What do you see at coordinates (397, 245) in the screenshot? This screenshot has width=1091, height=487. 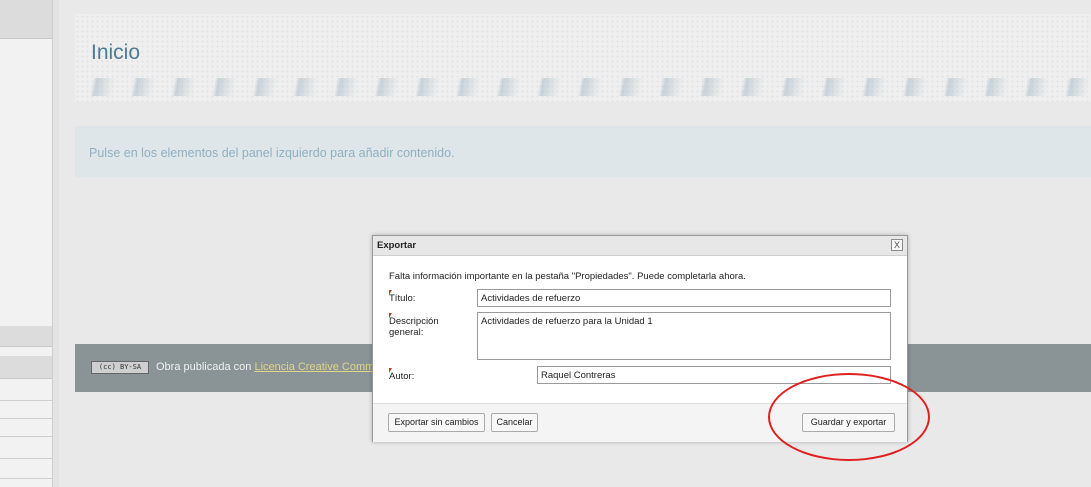 I see `dialog-title: Exportar` at bounding box center [397, 245].